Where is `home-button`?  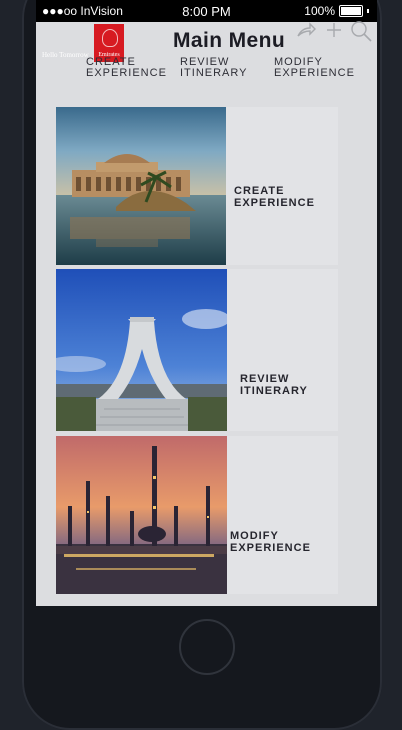
home-button is located at coordinates (207, 647).